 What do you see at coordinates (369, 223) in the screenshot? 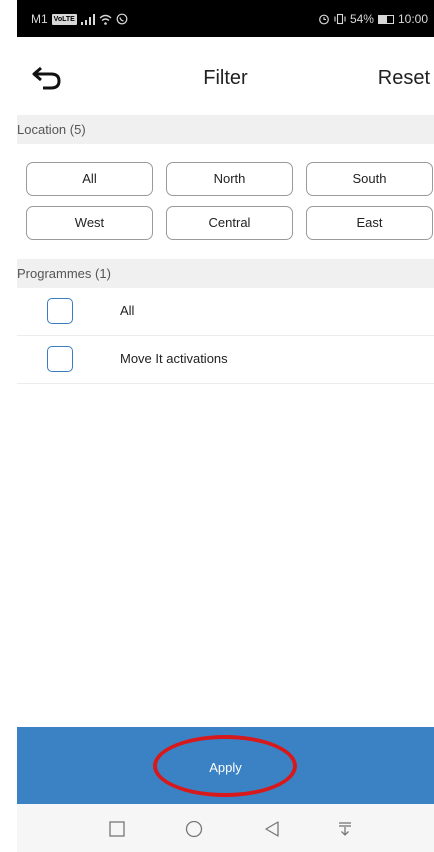
I see `location-chip-east: East` at bounding box center [369, 223].